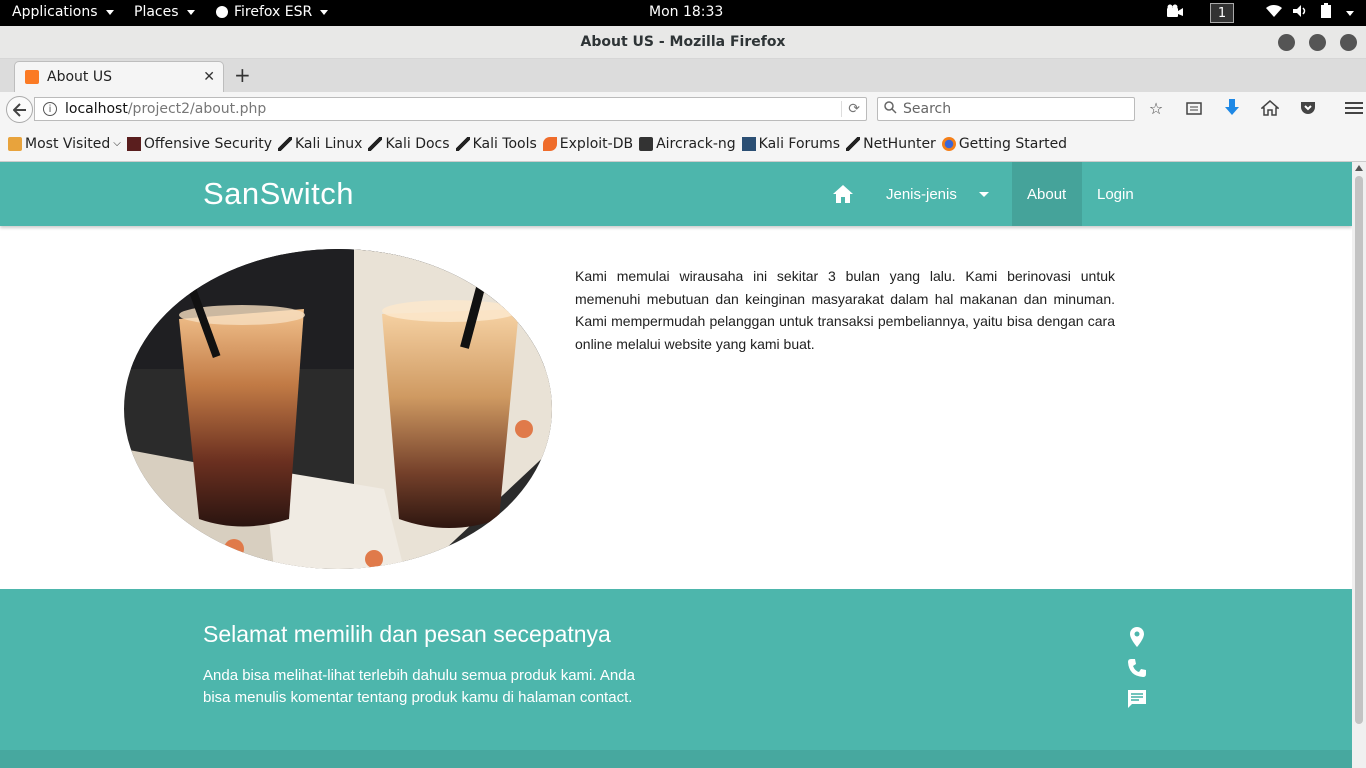 Image resolution: width=1366 pixels, height=768 pixels. I want to click on bookmark-label: Kali Forums, so click(799, 143).